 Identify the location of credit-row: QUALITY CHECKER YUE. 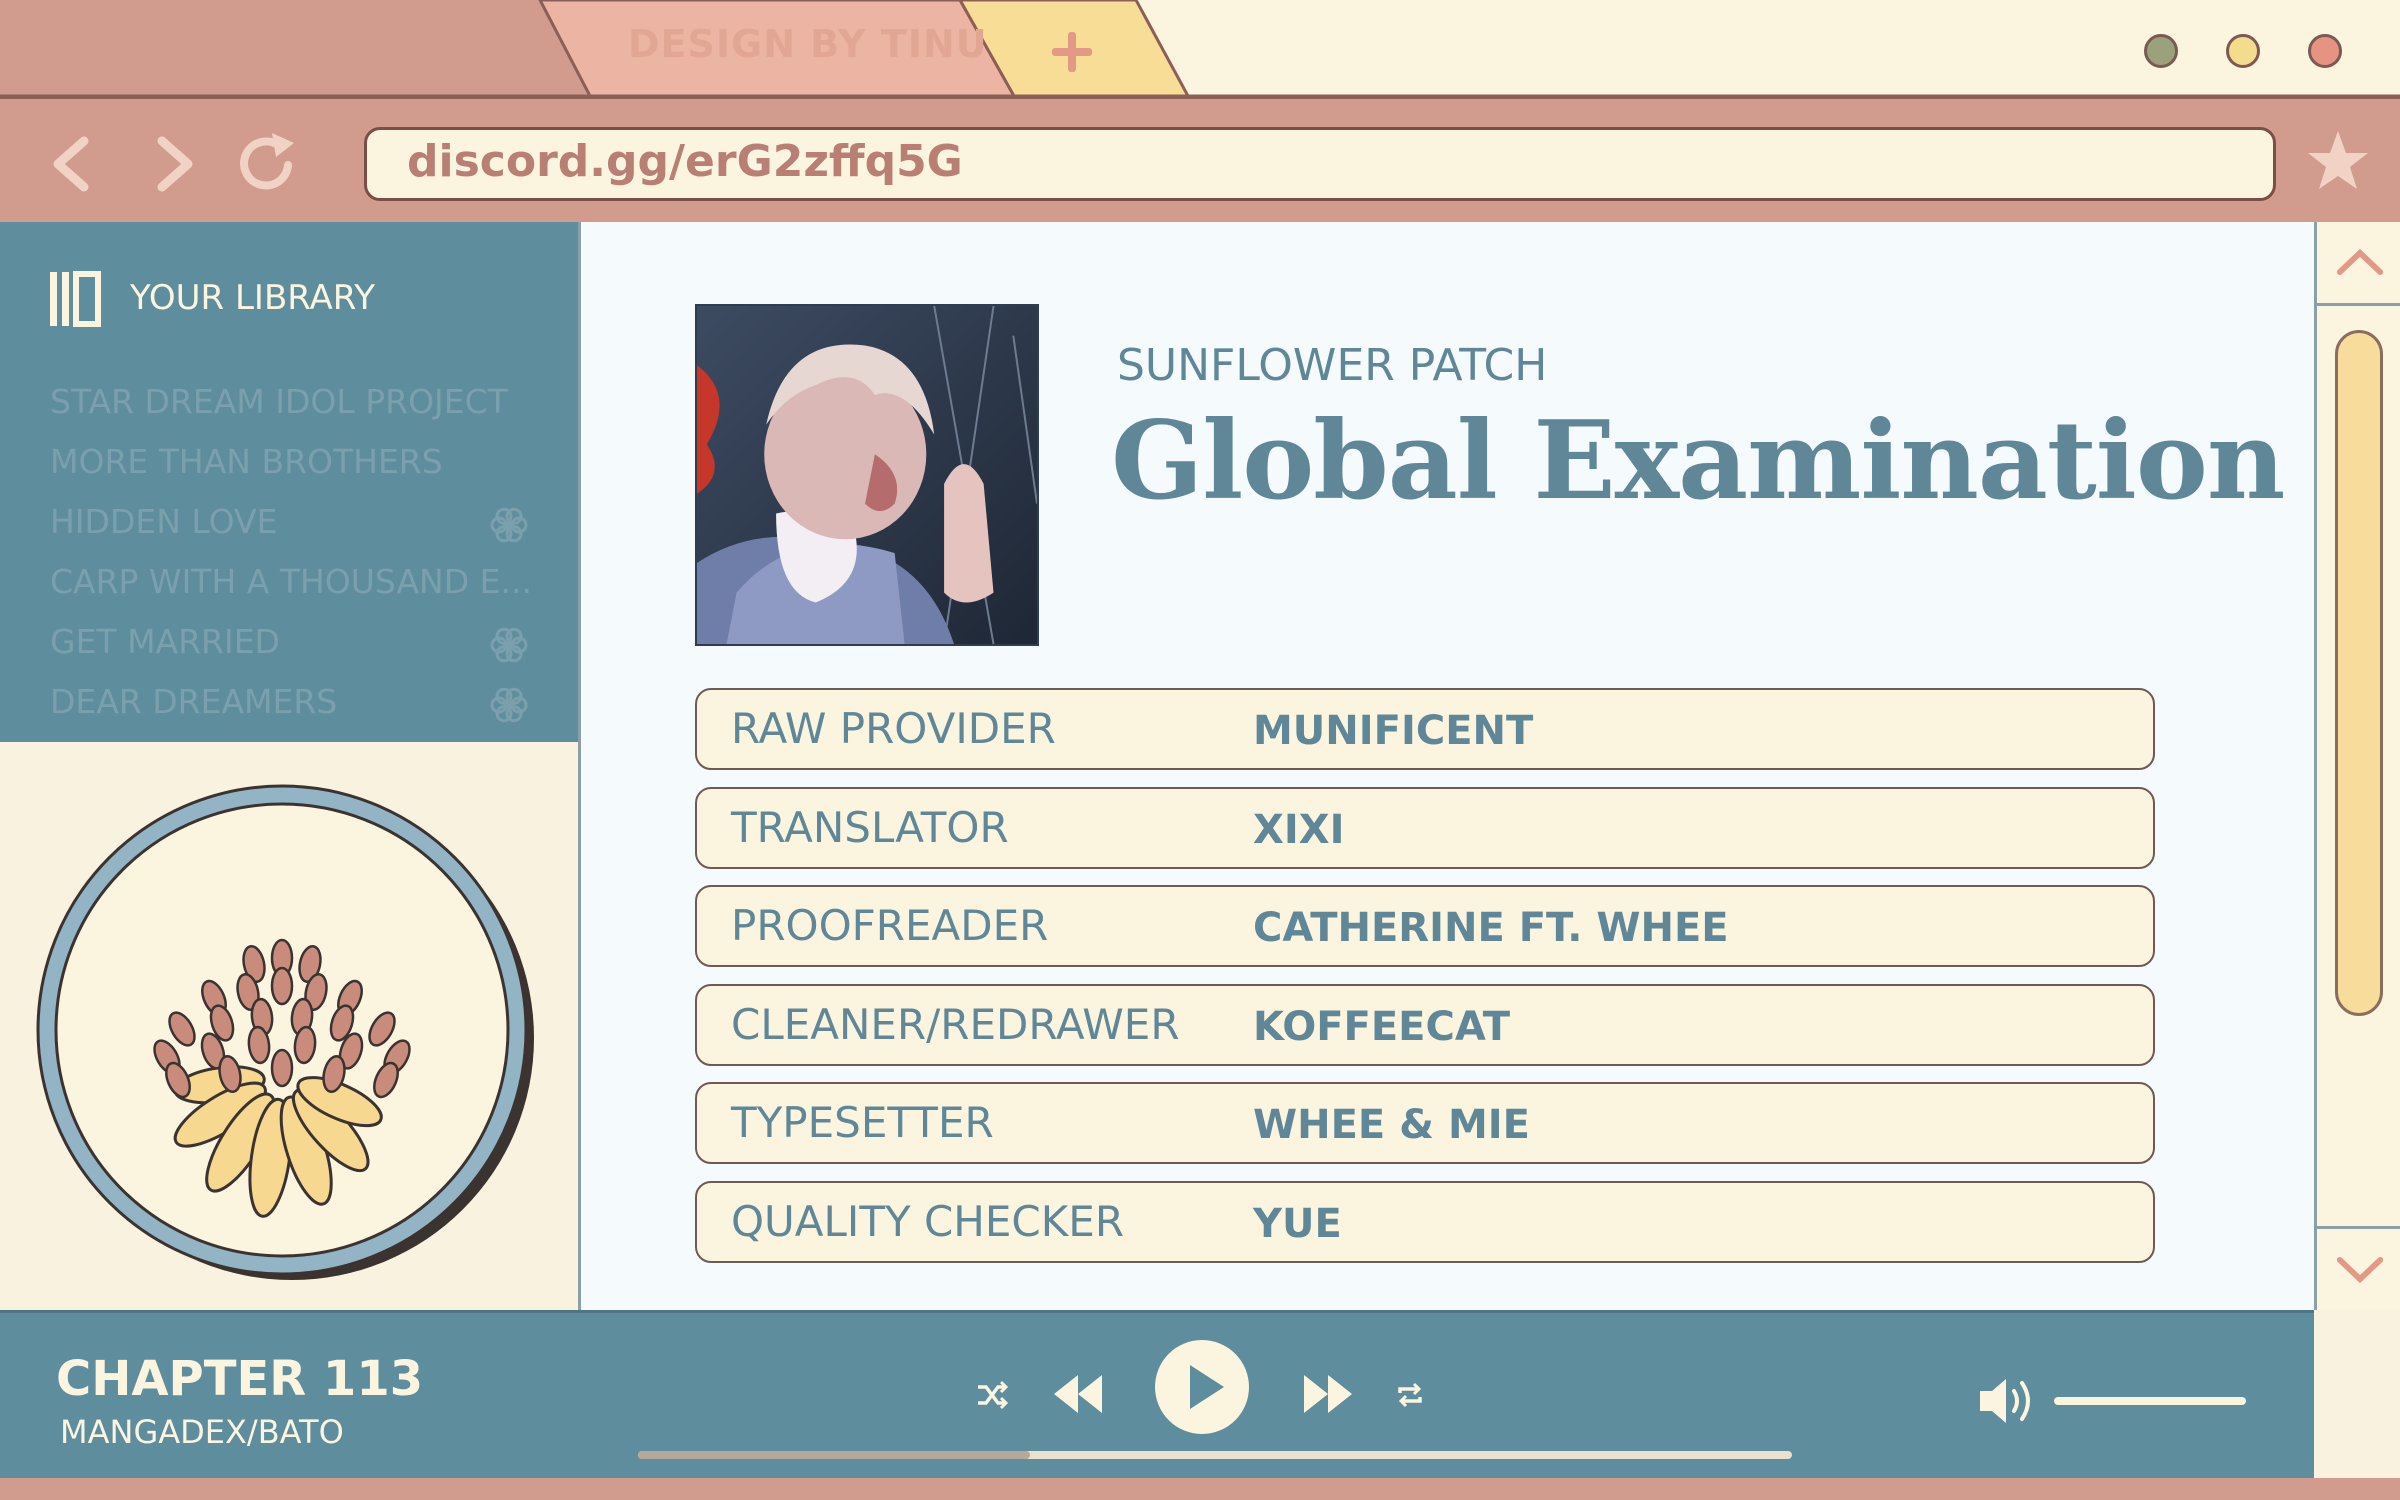
(1425, 1222).